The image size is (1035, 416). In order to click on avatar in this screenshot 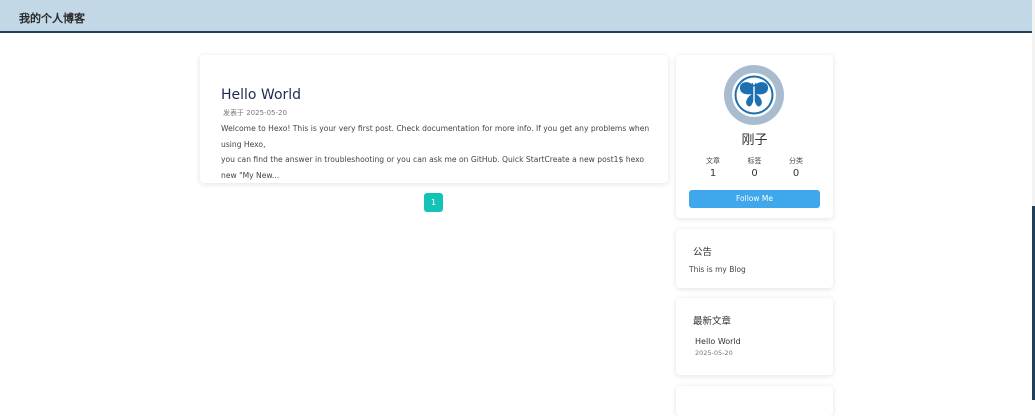, I will do `click(754, 95)`.